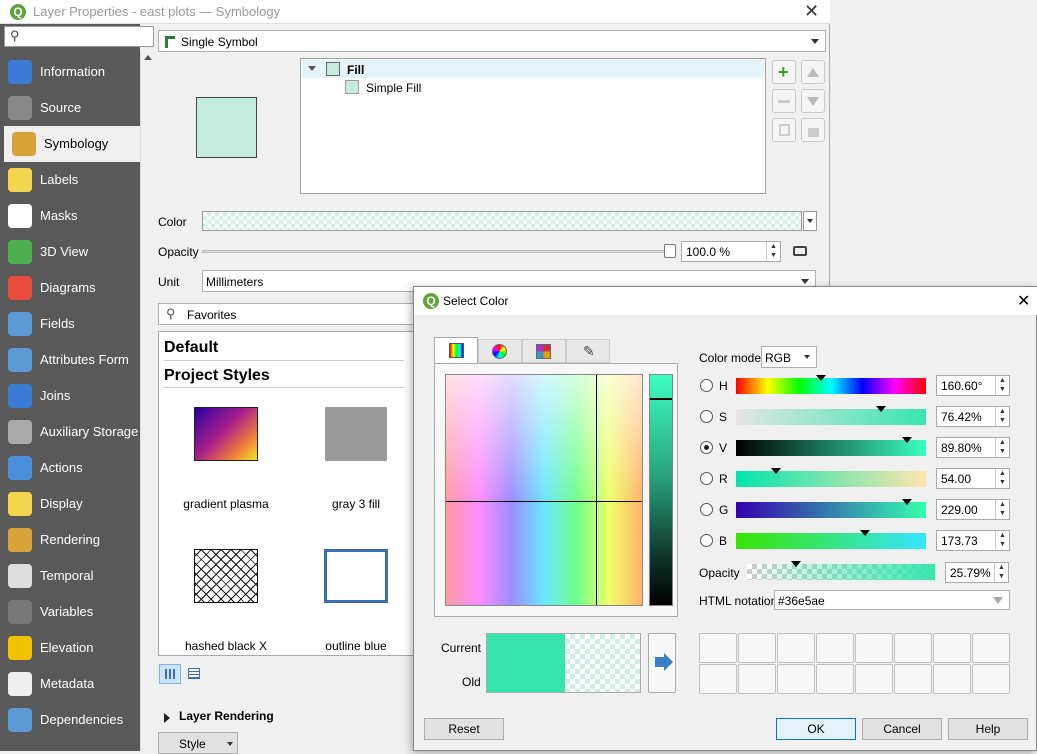 The width and height of the screenshot is (1037, 754). What do you see at coordinates (70, 360) in the screenshot?
I see `sidebar-item-attributes-form: Attributes Form` at bounding box center [70, 360].